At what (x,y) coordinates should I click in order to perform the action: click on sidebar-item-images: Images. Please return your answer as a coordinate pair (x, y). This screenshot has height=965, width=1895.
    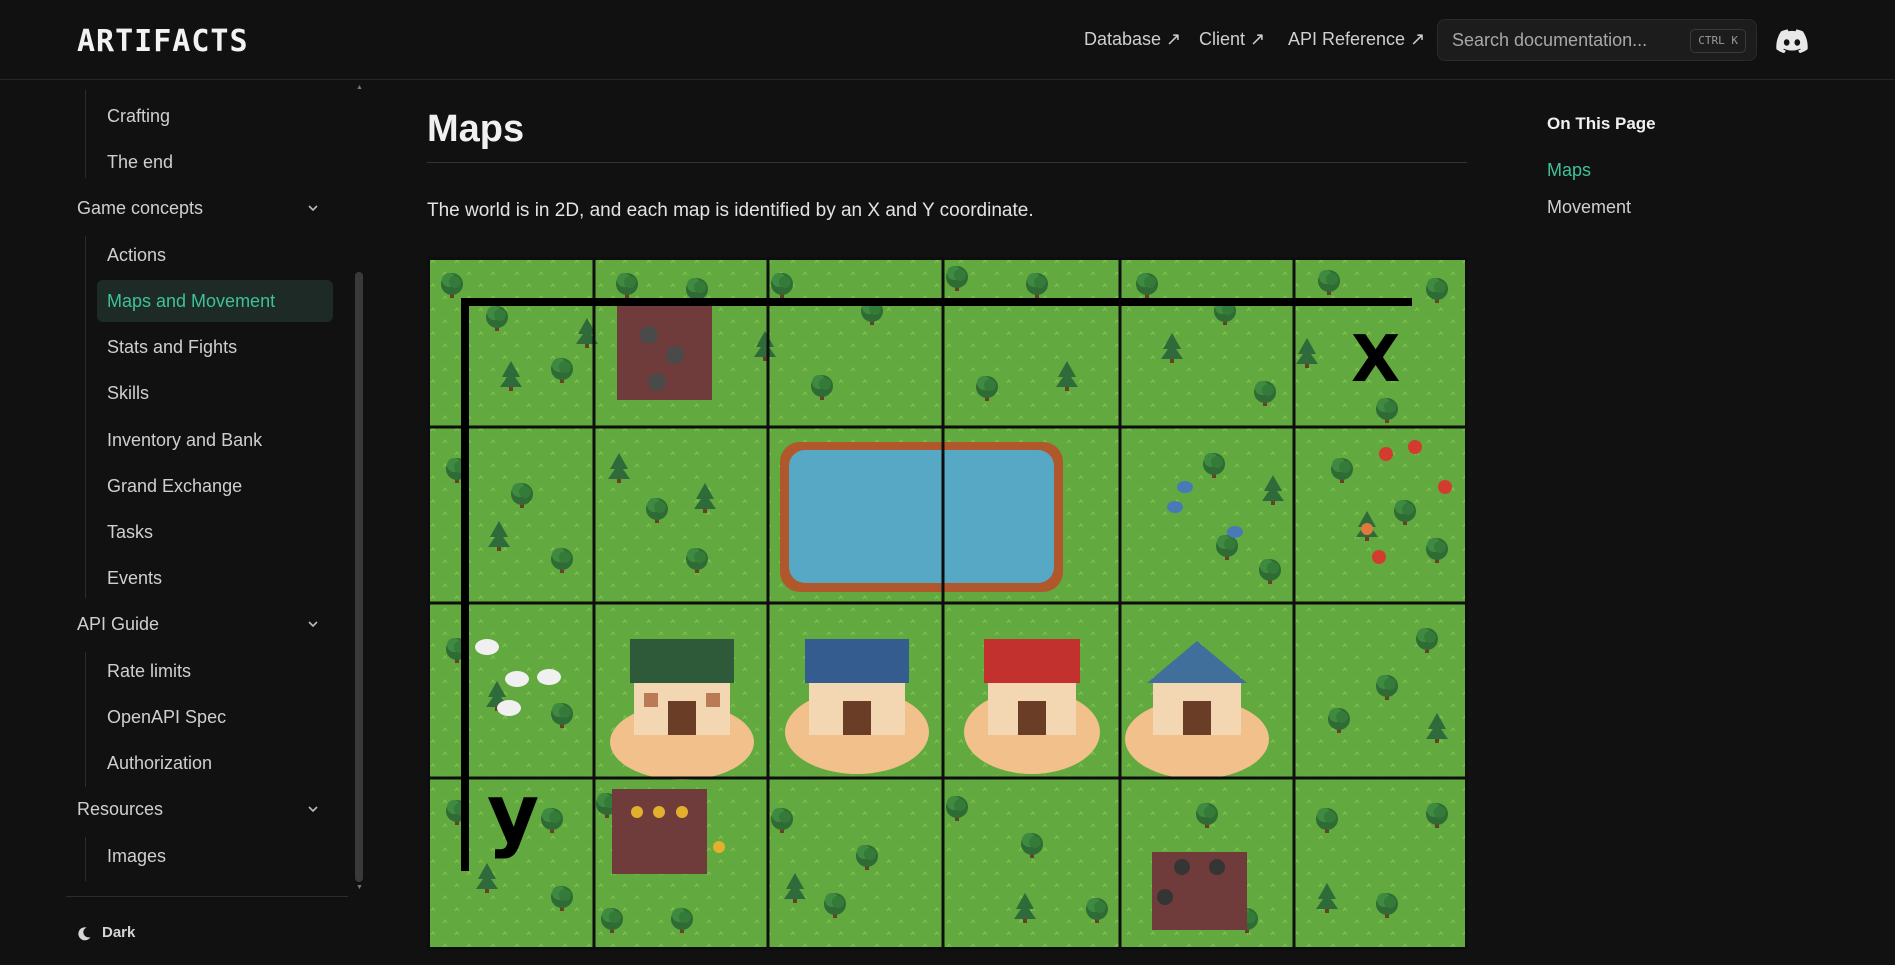
    Looking at the image, I should click on (136, 856).